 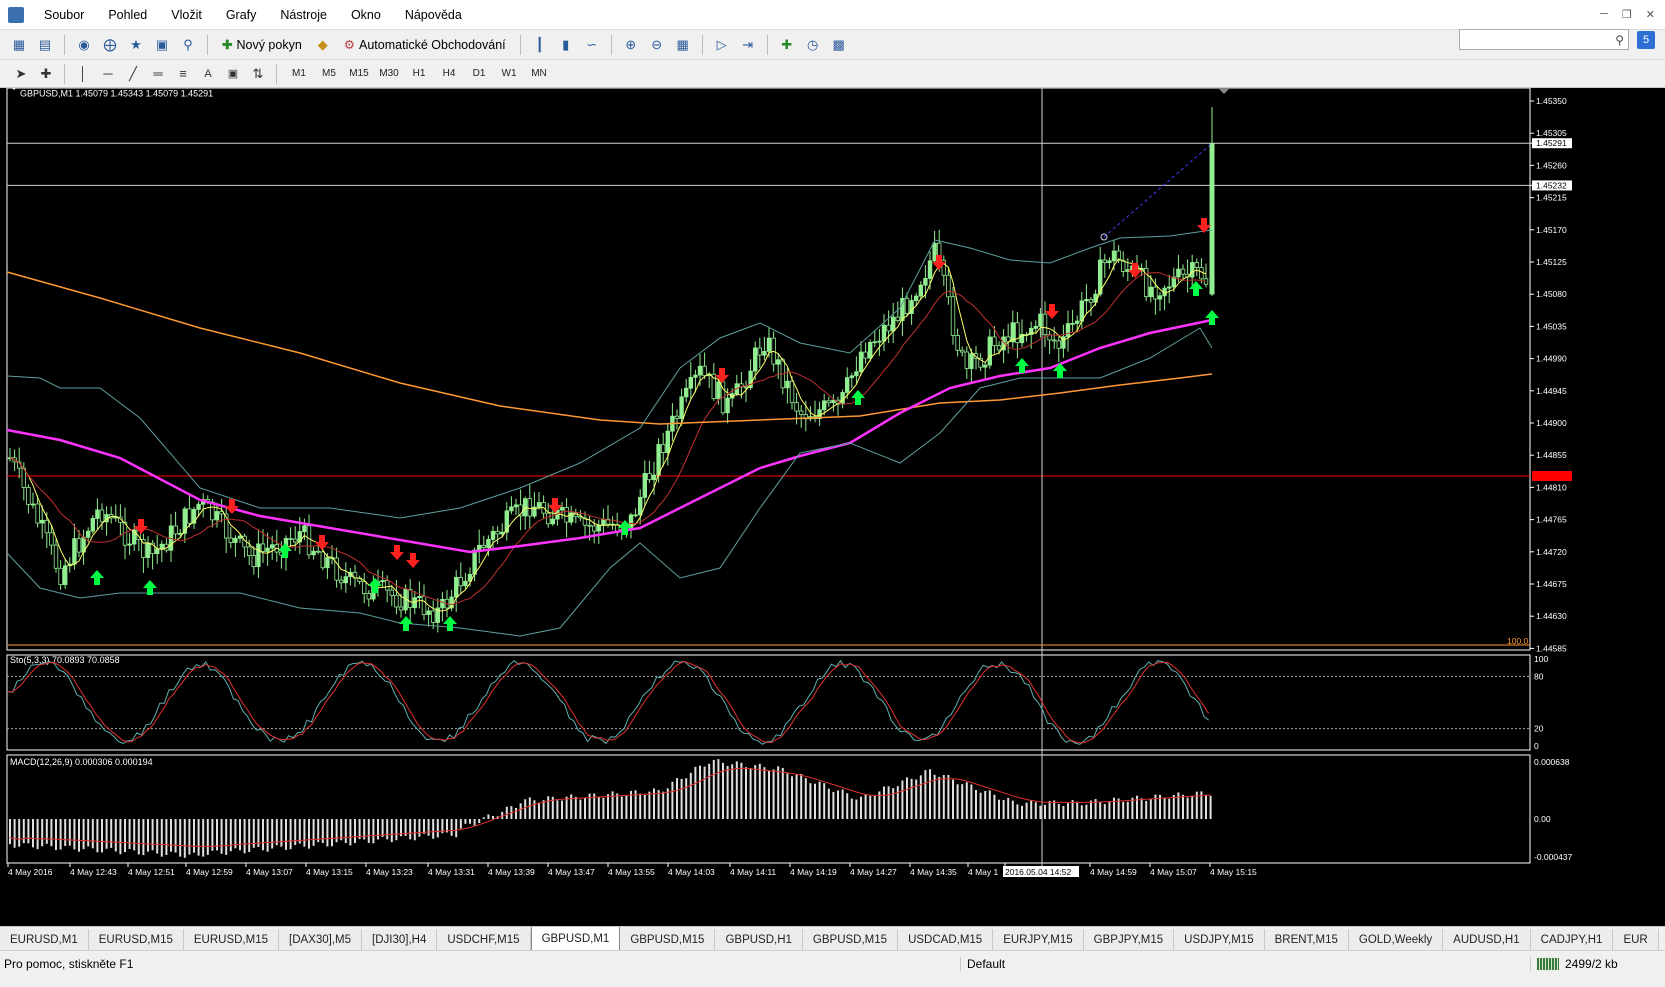 I want to click on zoom-in-icon: ⊕, so click(x=631, y=45).